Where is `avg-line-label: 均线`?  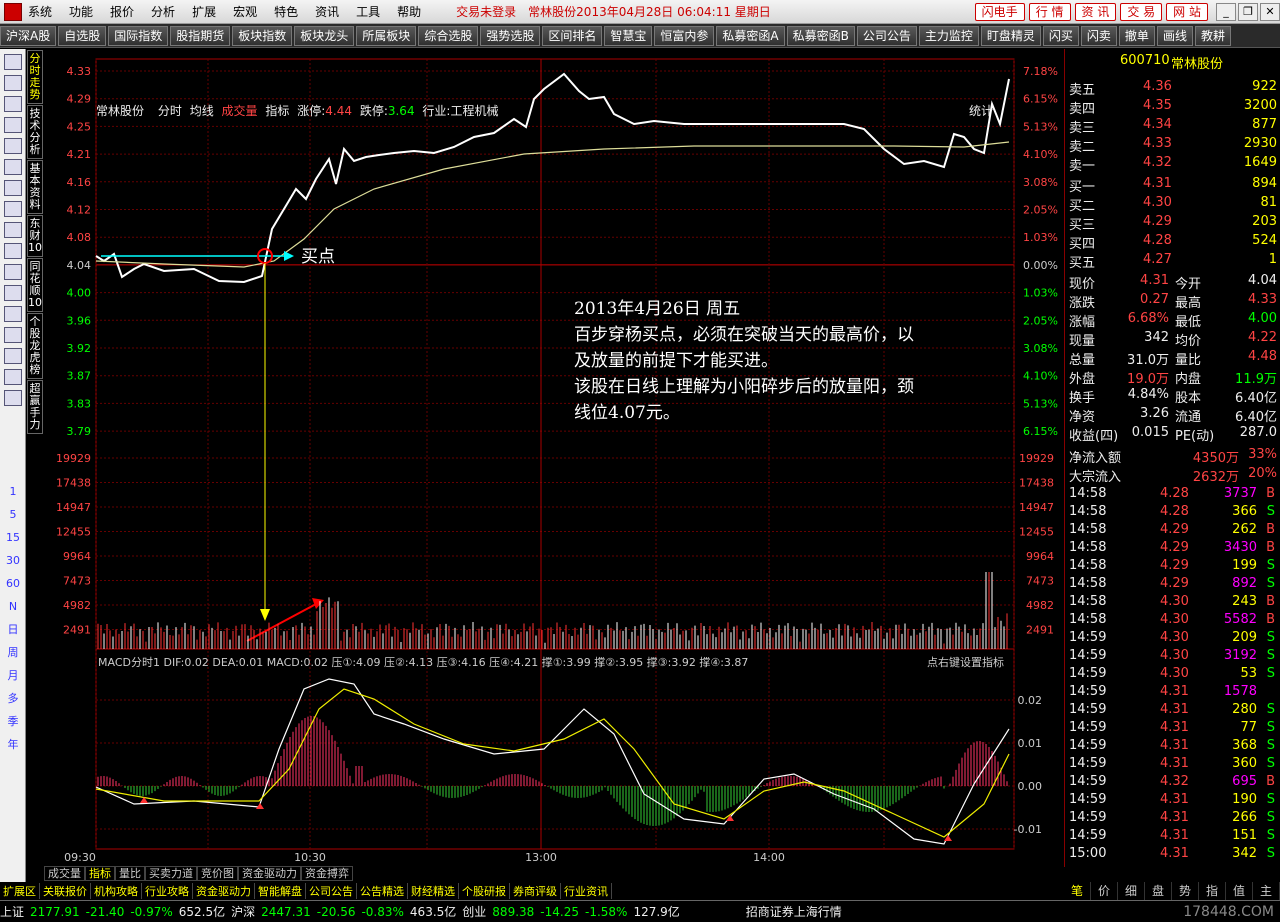
avg-line-label: 均线 is located at coordinates (202, 111).